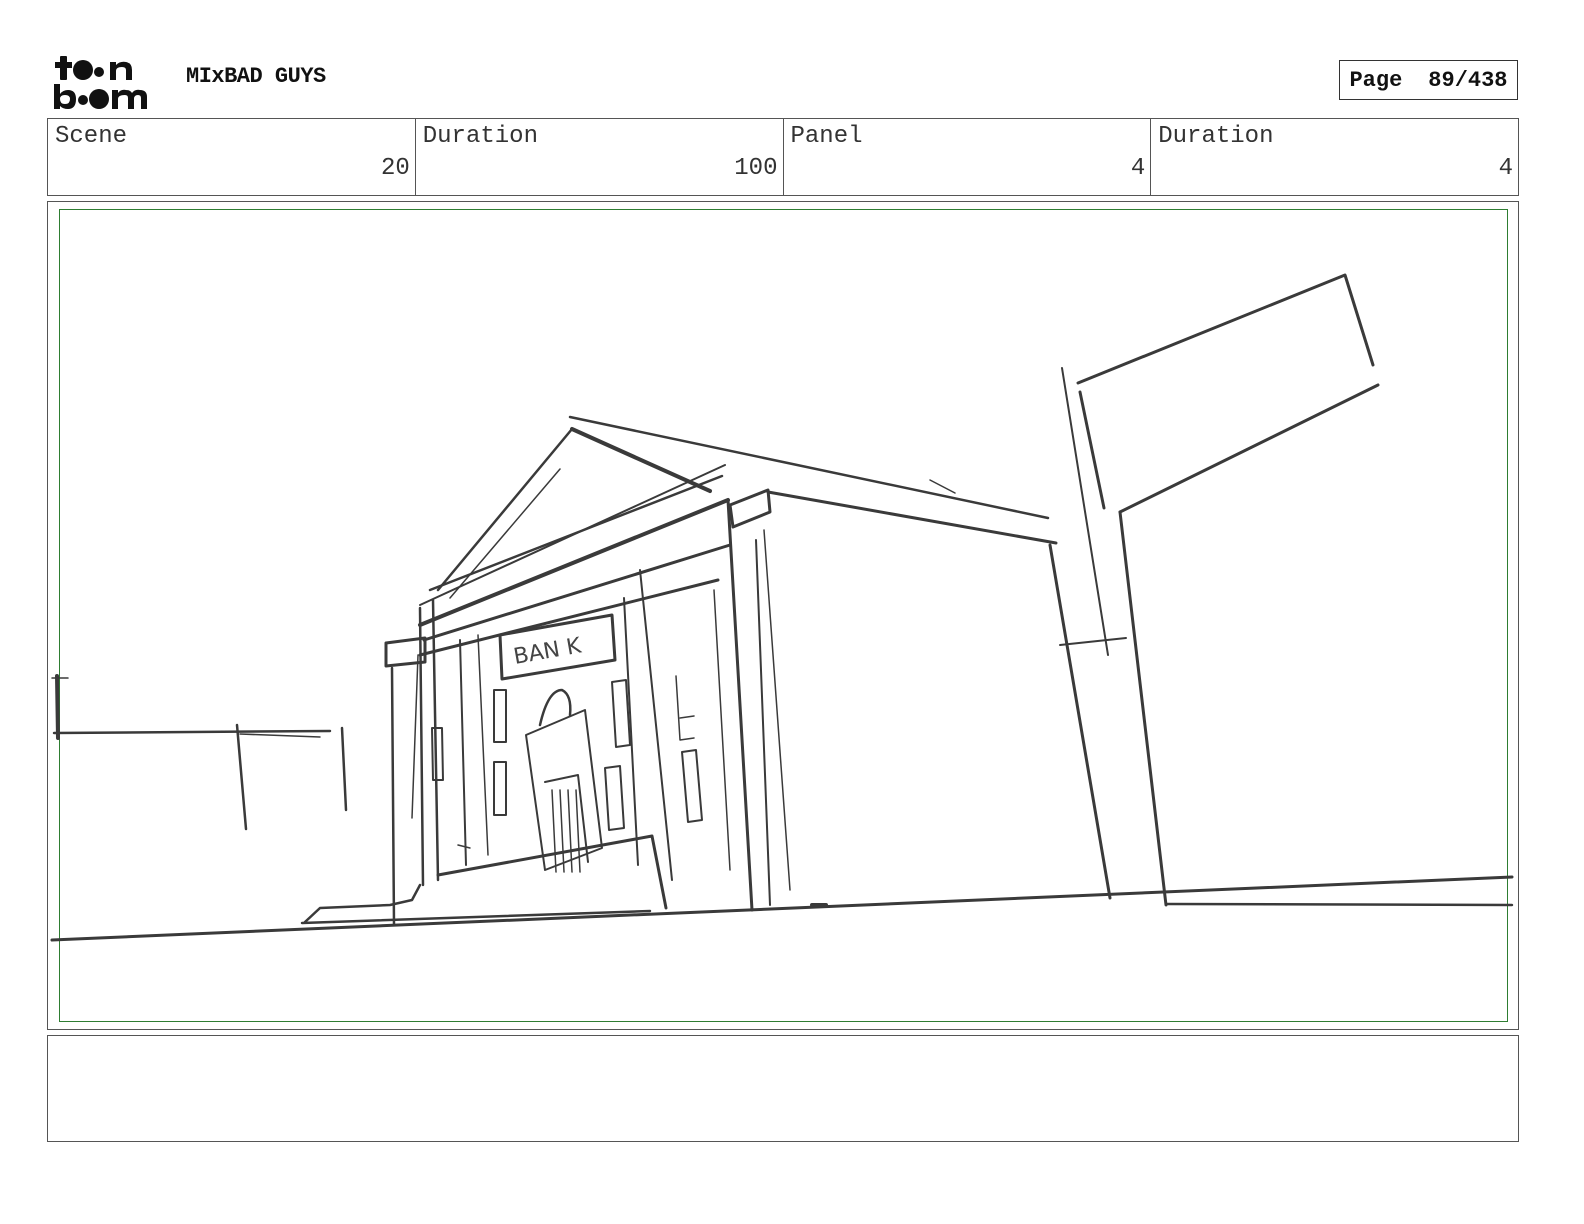  What do you see at coordinates (783, 1088) in the screenshot?
I see `action-notes-box` at bounding box center [783, 1088].